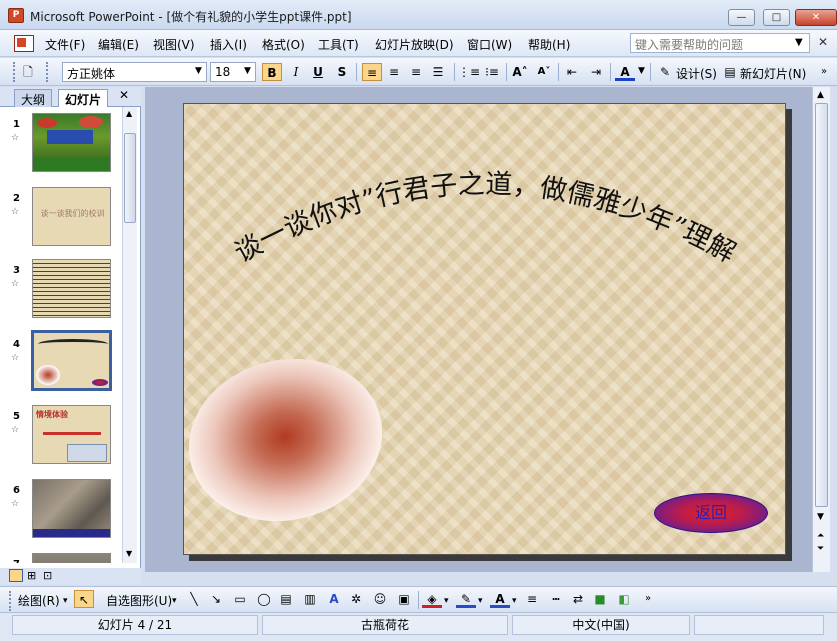 Image resolution: width=837 pixels, height=641 pixels. What do you see at coordinates (544, 72) in the screenshot?
I see `decrease-font-icon: A˅` at bounding box center [544, 72].